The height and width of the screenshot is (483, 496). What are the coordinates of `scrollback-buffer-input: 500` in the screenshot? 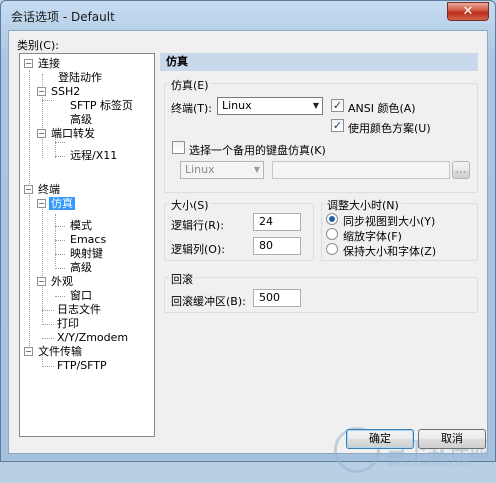 It's located at (277, 298).